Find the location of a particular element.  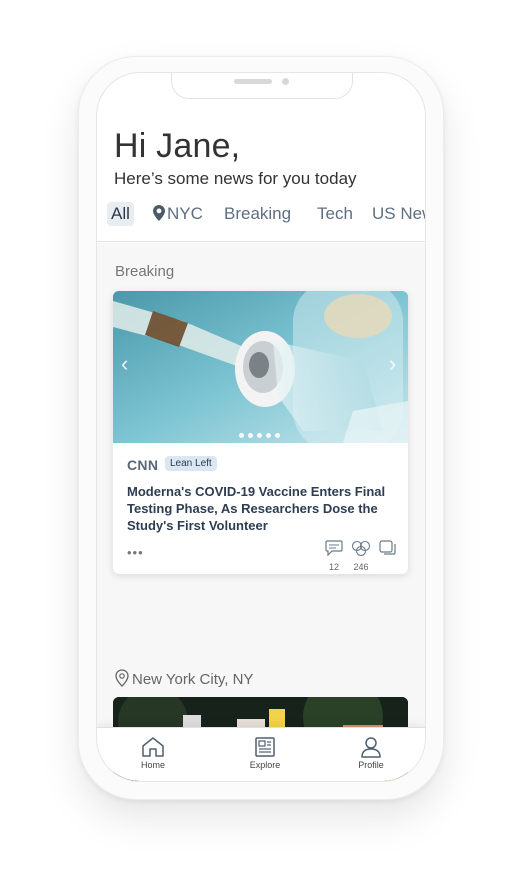

tab-us-news: US New is located at coordinates (398, 214).